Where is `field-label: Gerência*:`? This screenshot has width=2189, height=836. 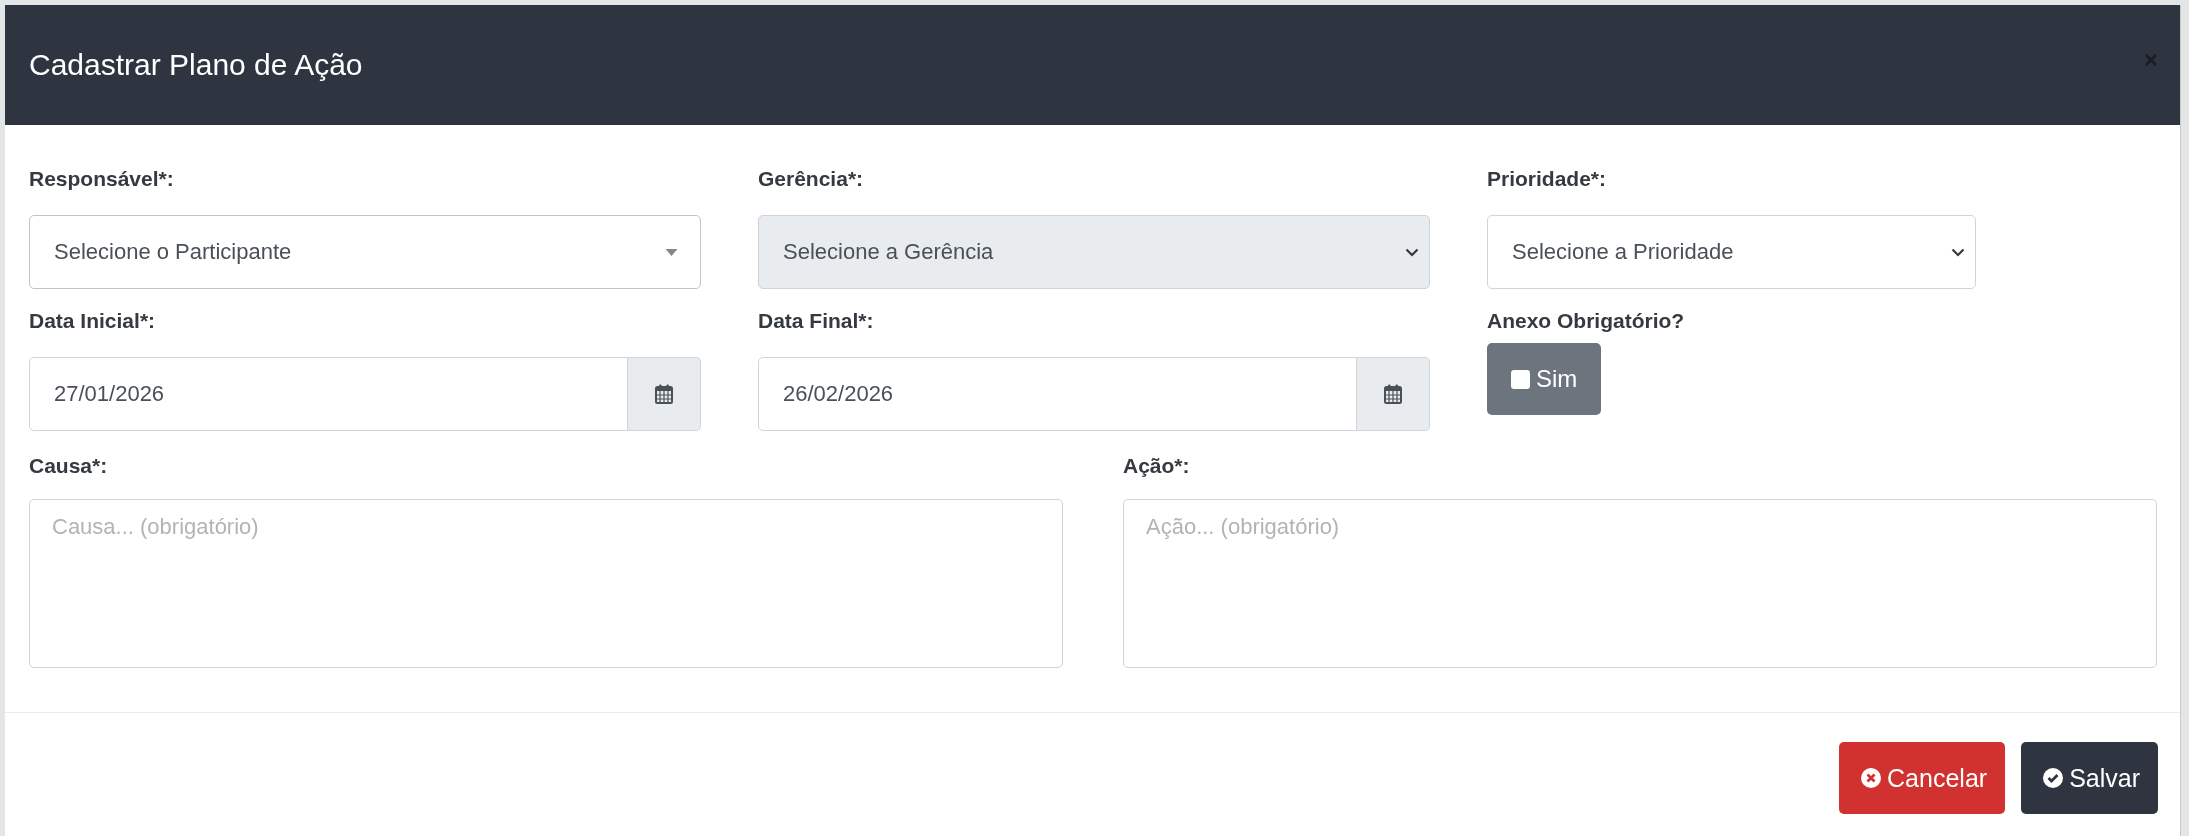 field-label: Gerência*: is located at coordinates (811, 179).